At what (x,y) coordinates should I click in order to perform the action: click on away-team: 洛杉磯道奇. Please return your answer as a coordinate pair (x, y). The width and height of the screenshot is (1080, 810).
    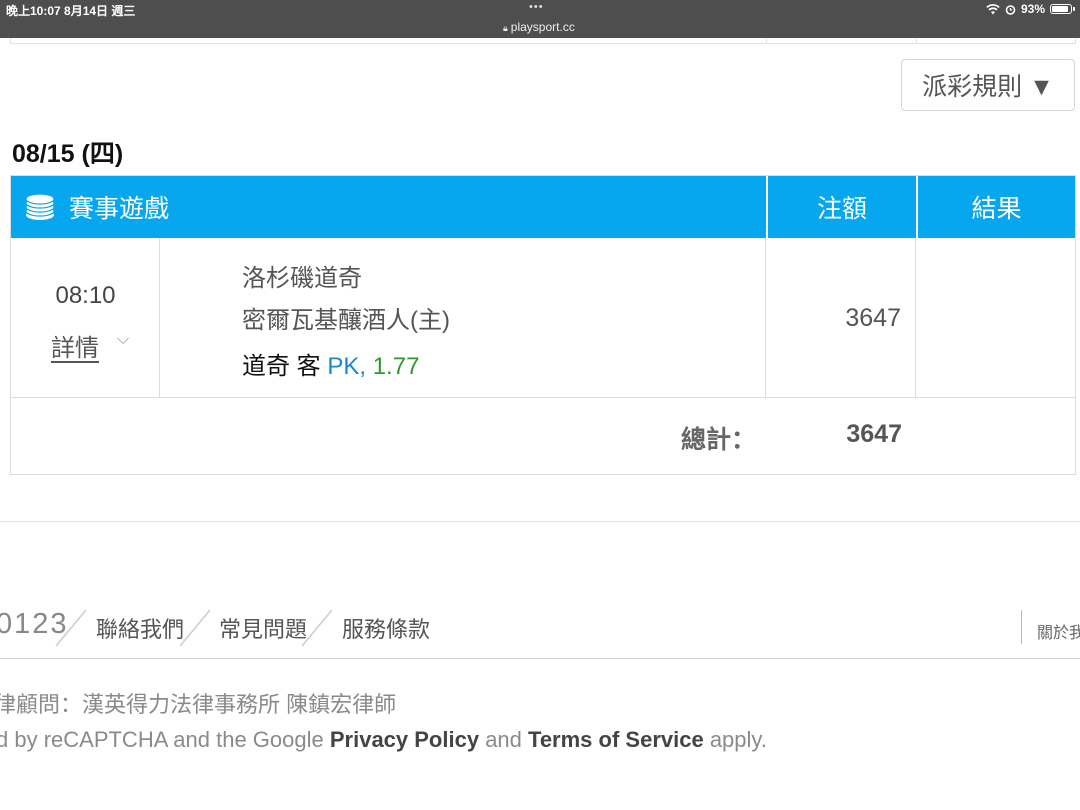
    Looking at the image, I should click on (302, 278).